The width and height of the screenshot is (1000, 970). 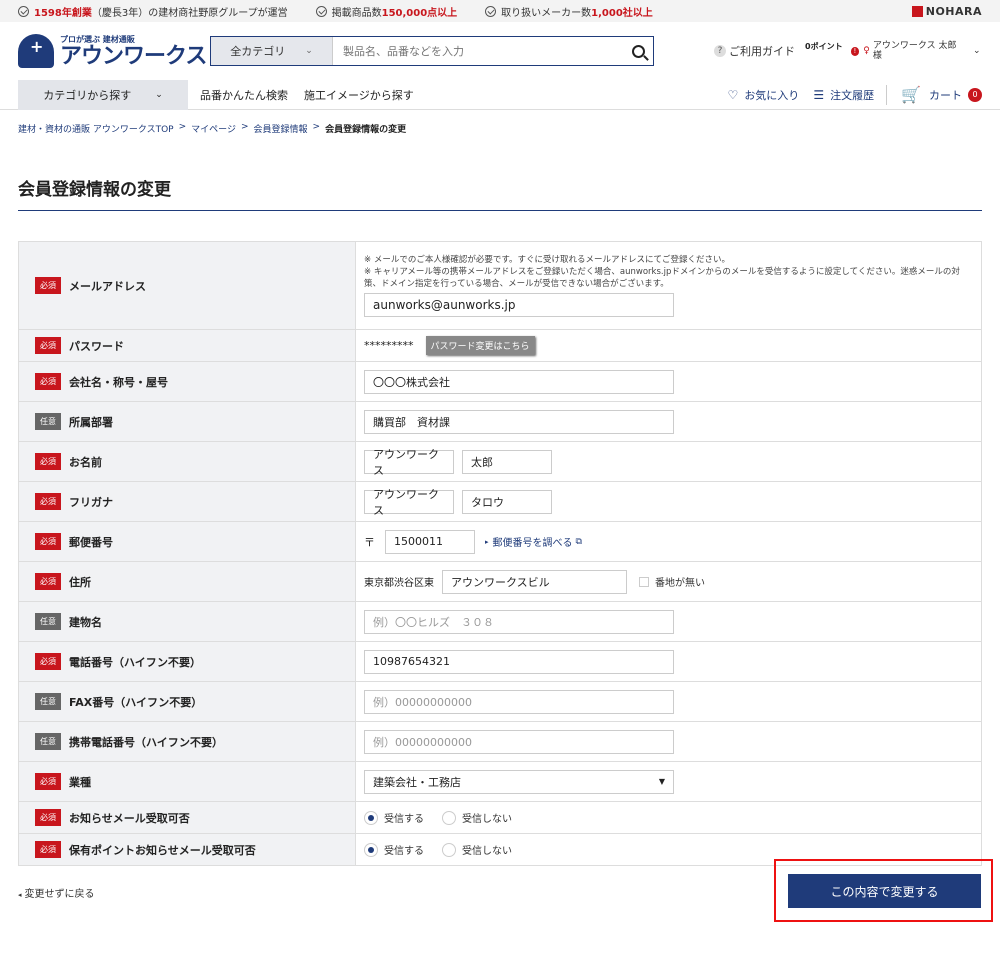 I want to click on radio-selected-icon, so click(x=371, y=849).